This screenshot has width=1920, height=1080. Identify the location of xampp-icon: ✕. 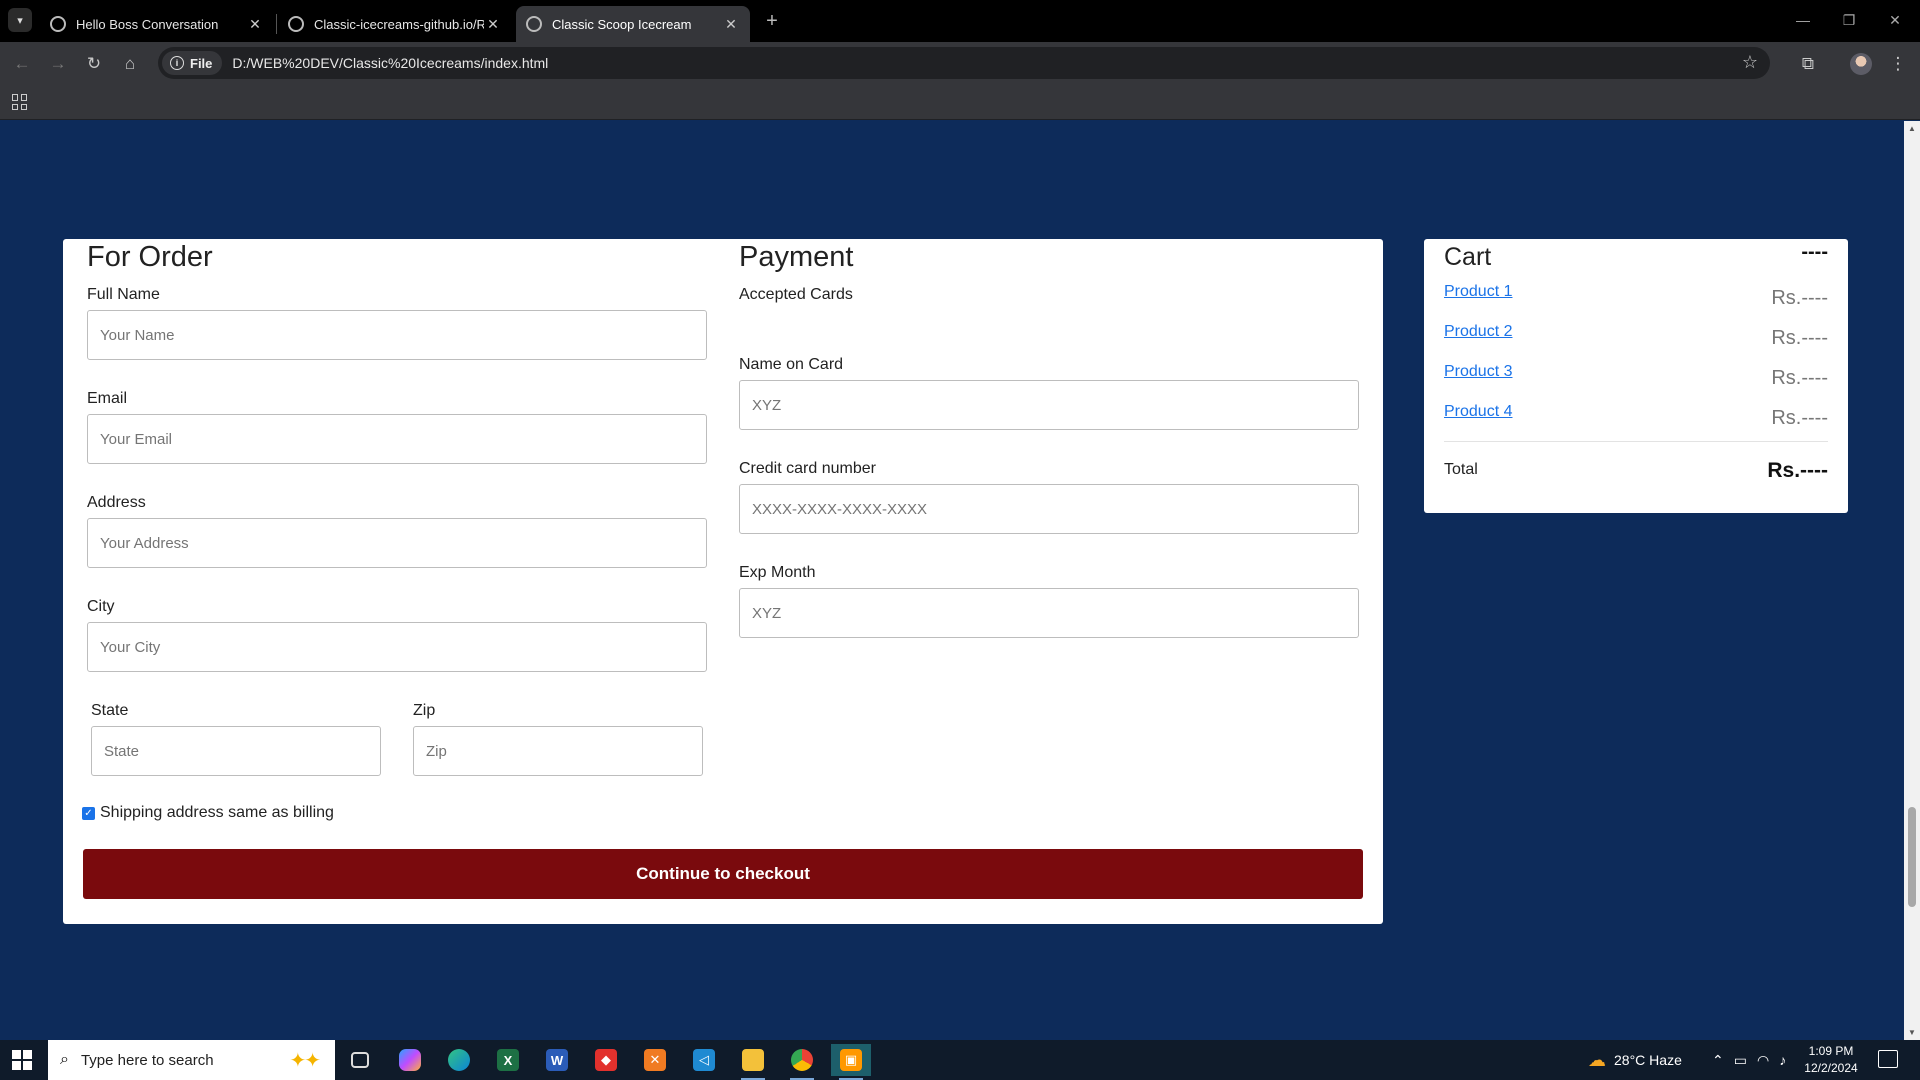
(655, 1060).